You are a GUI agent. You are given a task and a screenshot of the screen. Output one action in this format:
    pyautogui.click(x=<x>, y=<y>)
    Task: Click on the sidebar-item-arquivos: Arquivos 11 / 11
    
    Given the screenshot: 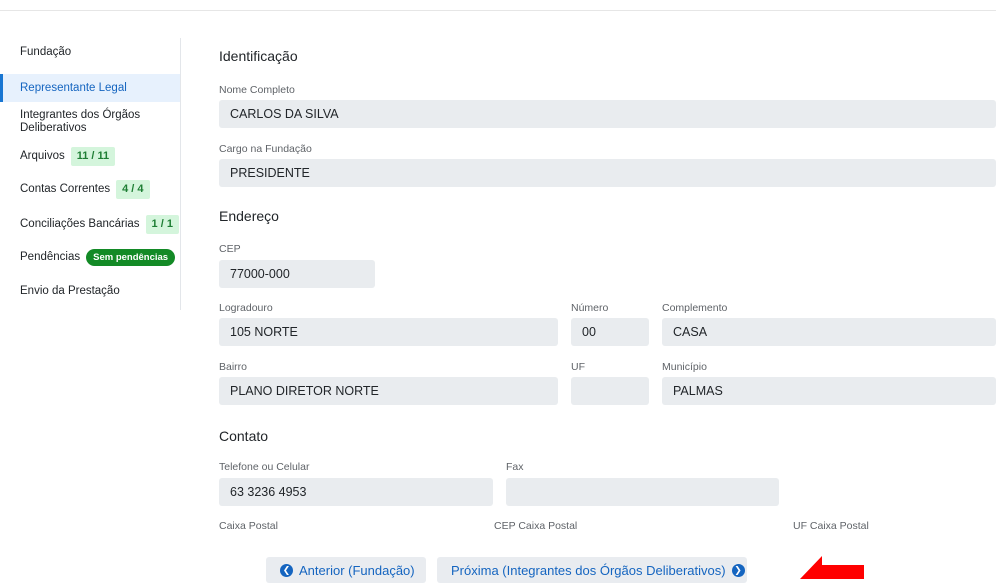 What is the action you would take?
    pyautogui.click(x=90, y=156)
    